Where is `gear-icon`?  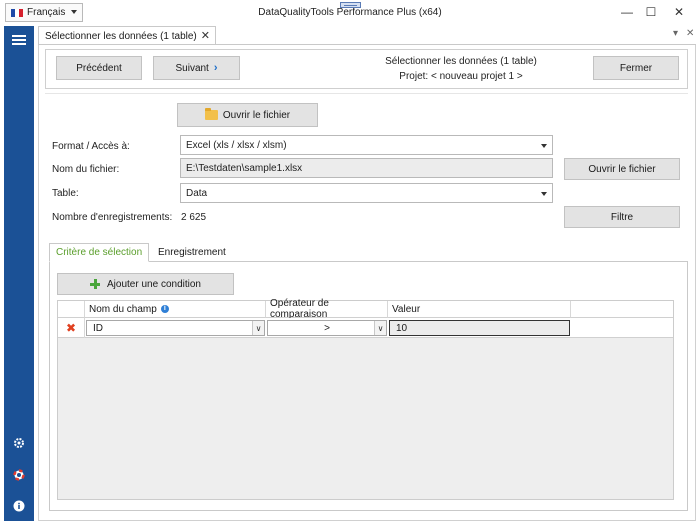 gear-icon is located at coordinates (19, 443).